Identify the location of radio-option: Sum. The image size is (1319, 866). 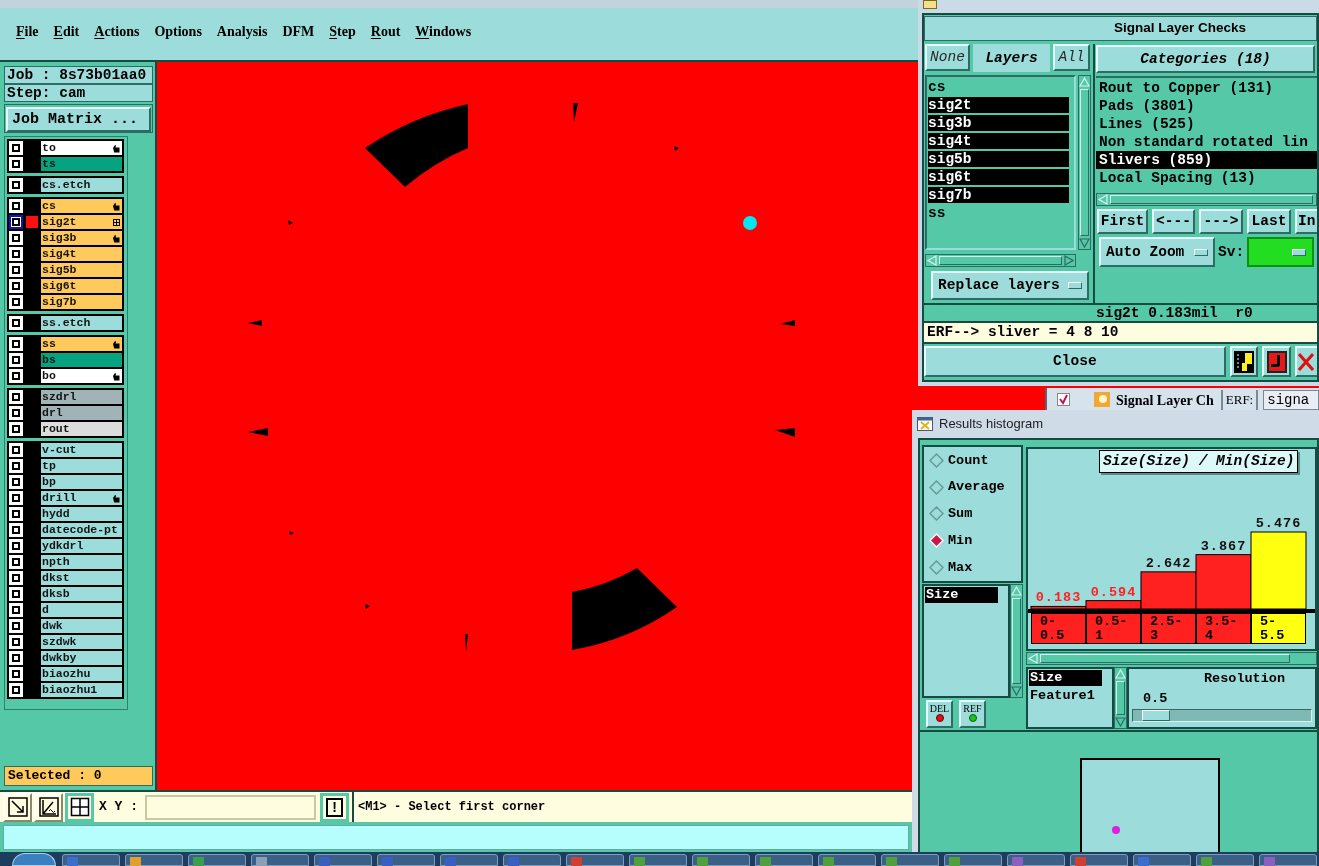
(972, 514).